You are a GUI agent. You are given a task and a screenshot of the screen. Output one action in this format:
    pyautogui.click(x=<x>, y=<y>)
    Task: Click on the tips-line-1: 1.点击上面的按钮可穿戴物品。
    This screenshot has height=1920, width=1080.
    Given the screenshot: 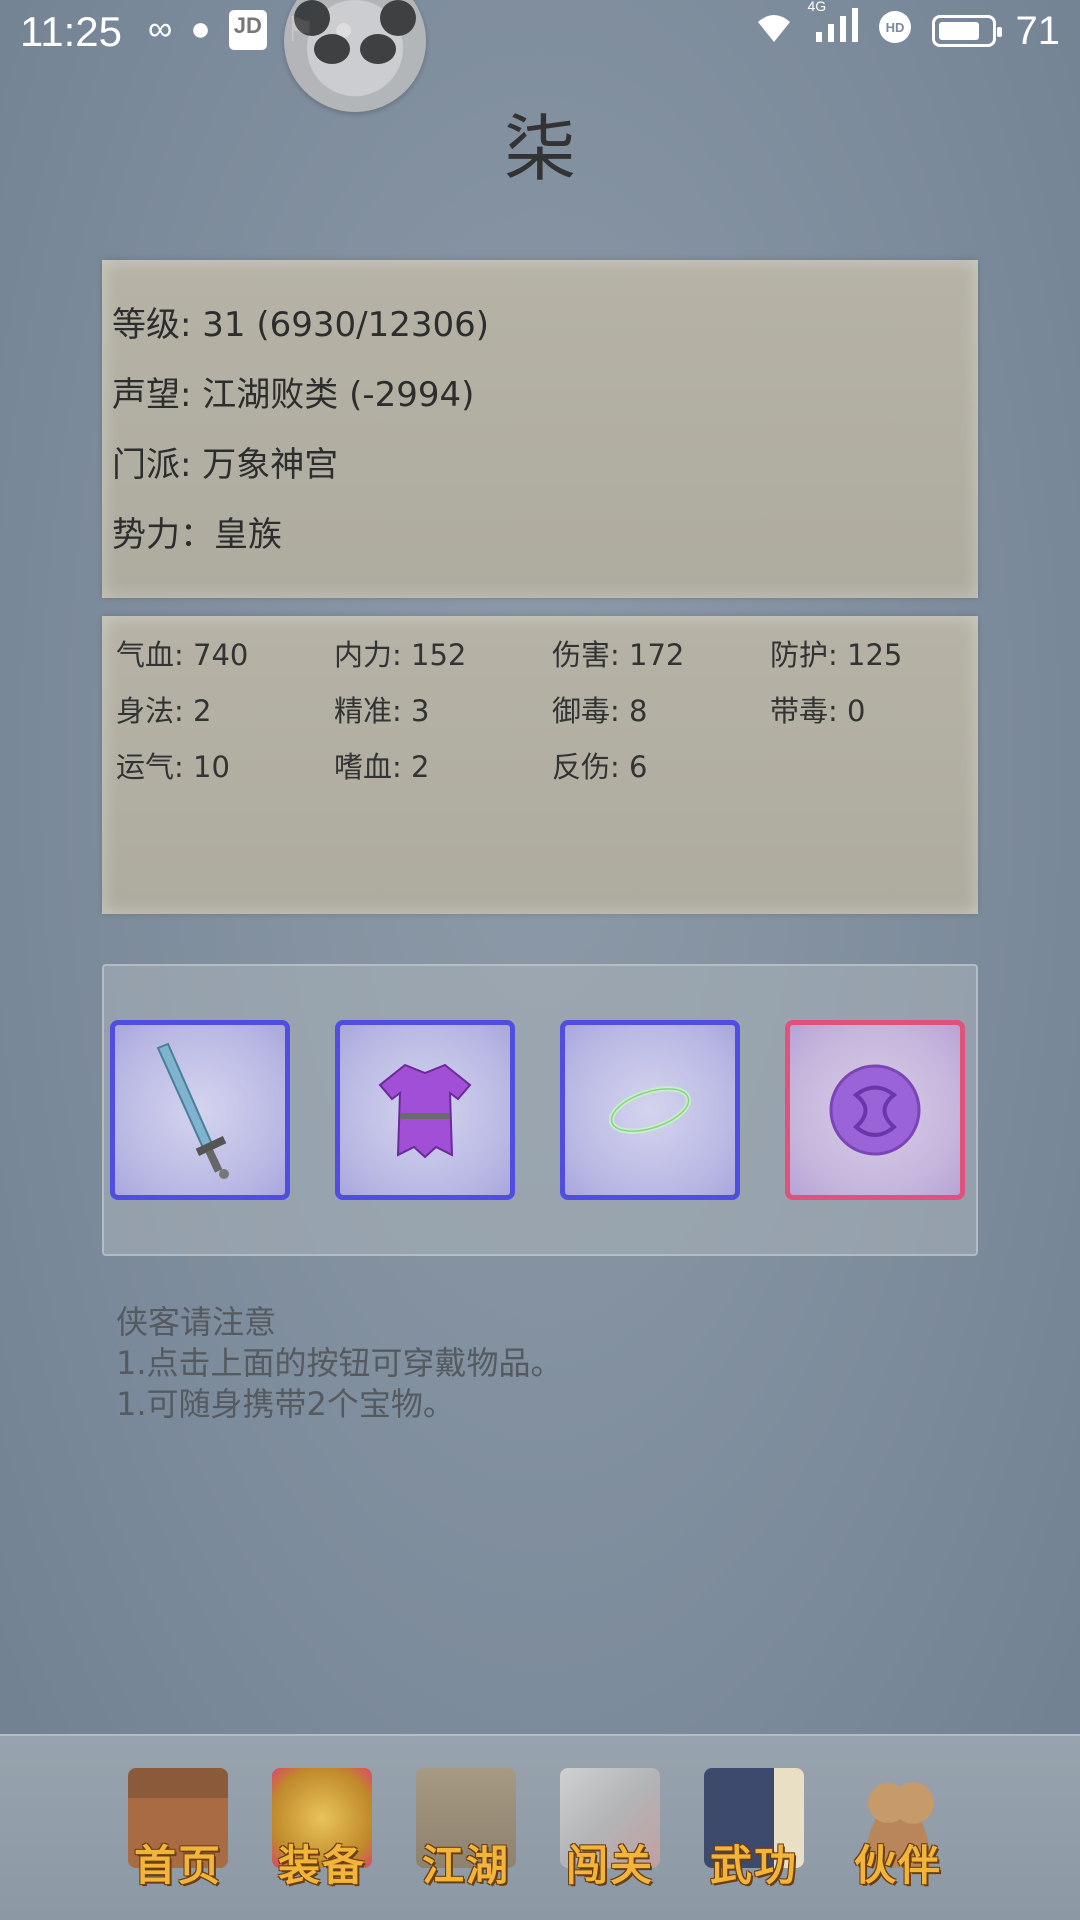 What is the action you would take?
    pyautogui.click(x=339, y=1363)
    